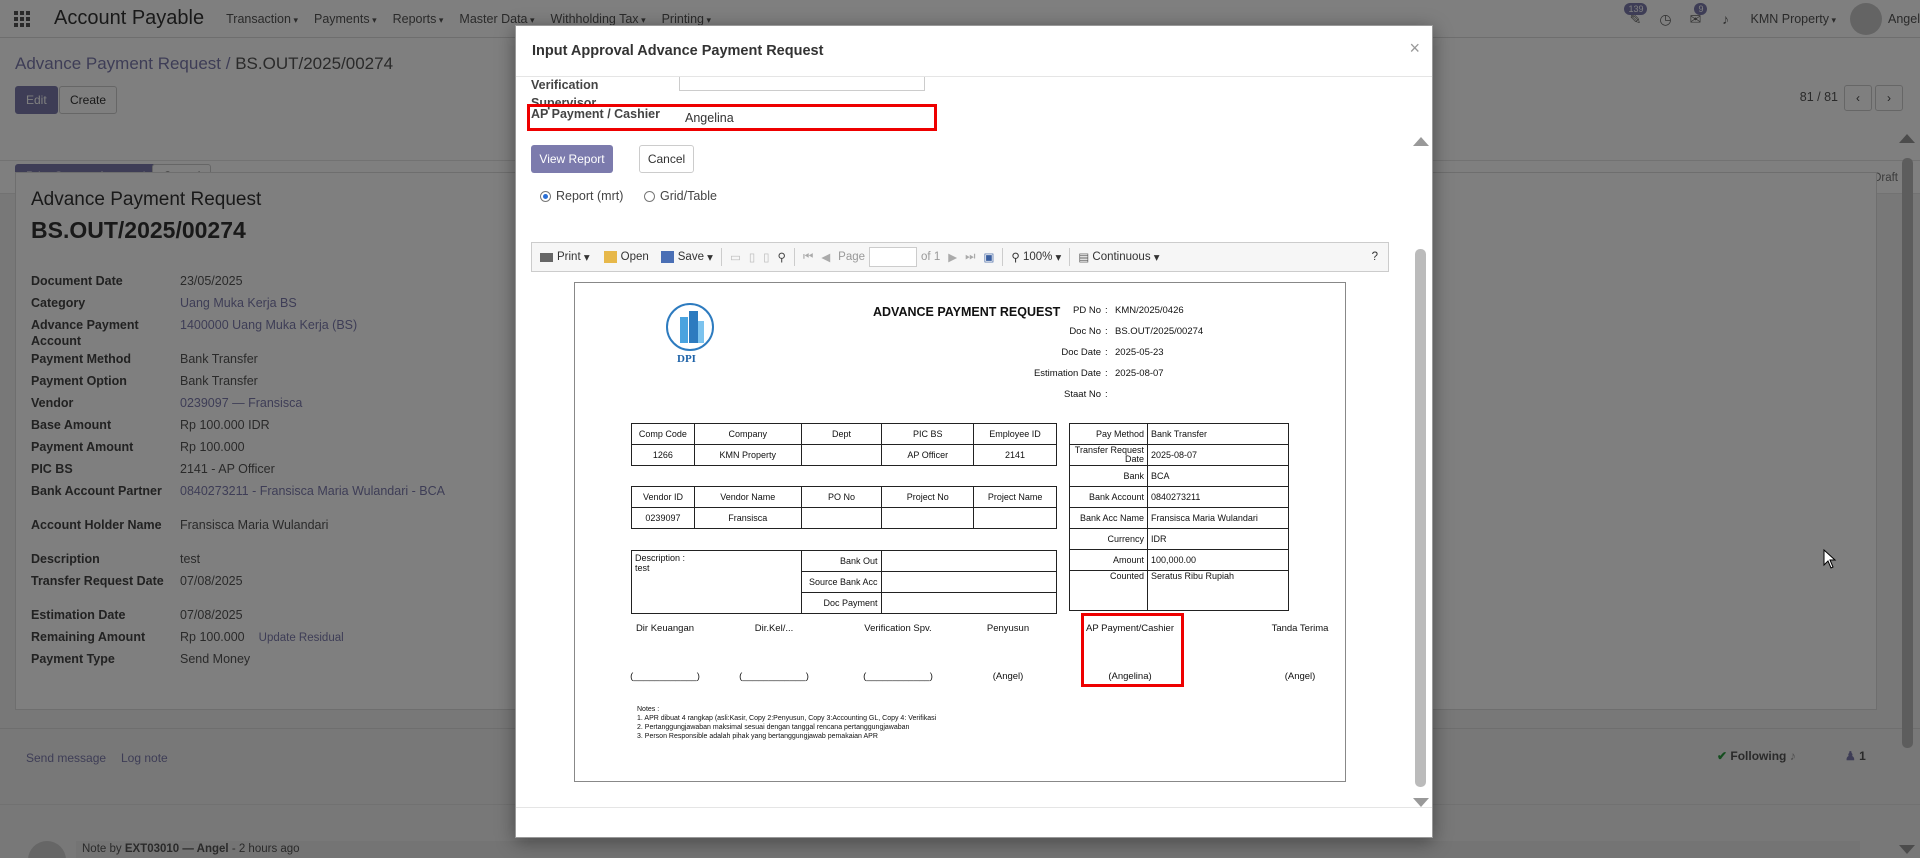  I want to click on table-row: 0239097 Fransisca, so click(844, 518).